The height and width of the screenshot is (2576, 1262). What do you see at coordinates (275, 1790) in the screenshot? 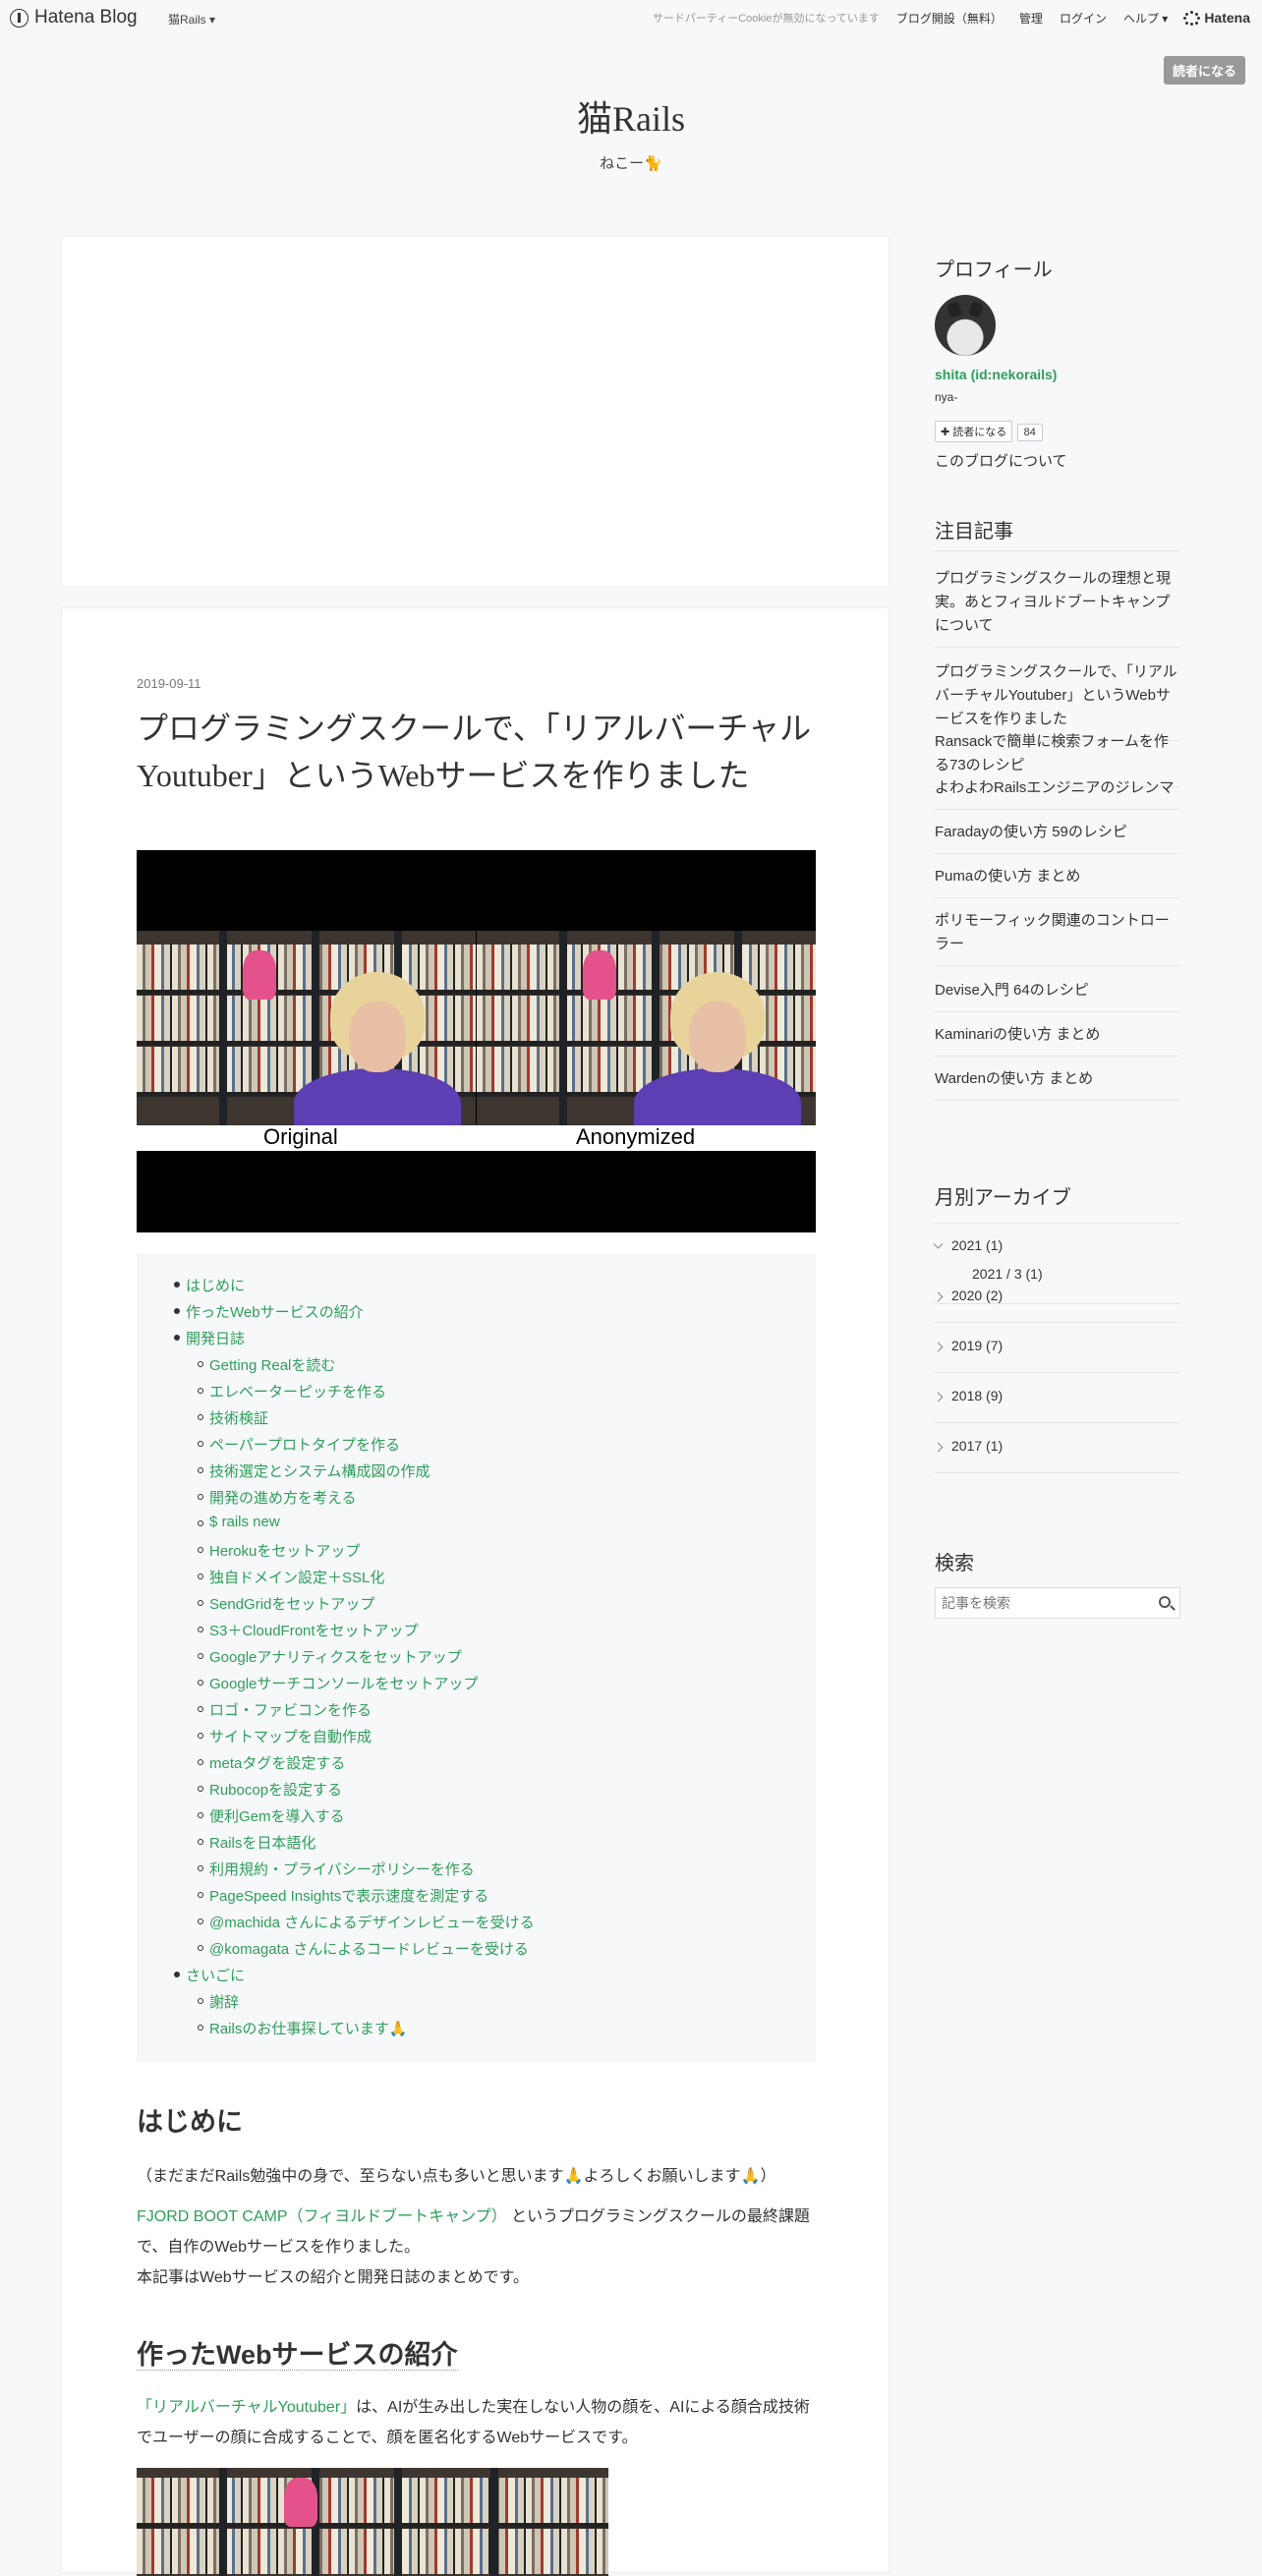
I see `toc-item: Rubocopを設定する` at bounding box center [275, 1790].